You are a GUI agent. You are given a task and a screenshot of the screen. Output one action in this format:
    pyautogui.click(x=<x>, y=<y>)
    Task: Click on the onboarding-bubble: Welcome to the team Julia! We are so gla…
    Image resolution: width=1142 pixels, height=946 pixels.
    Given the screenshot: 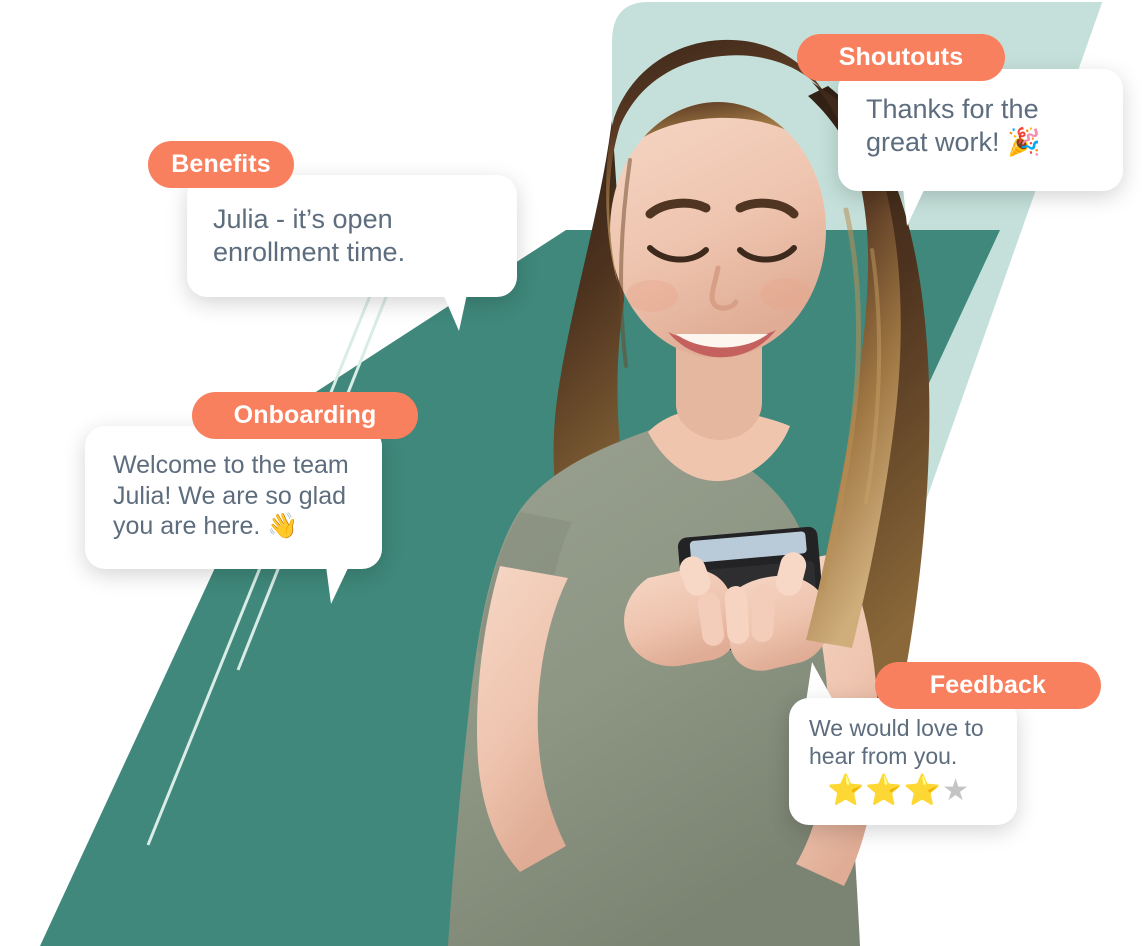 What is the action you would take?
    pyautogui.click(x=233, y=497)
    